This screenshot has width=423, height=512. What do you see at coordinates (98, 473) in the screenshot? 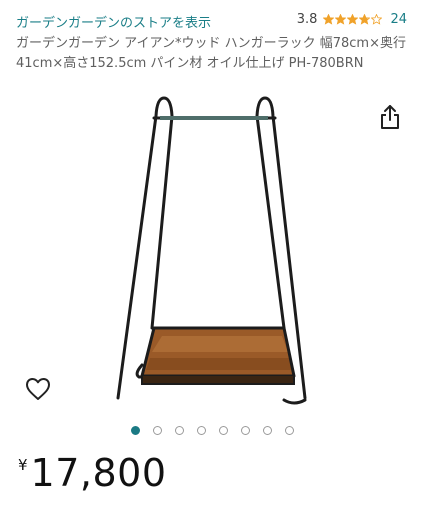
I see `price-value: 17,800` at bounding box center [98, 473].